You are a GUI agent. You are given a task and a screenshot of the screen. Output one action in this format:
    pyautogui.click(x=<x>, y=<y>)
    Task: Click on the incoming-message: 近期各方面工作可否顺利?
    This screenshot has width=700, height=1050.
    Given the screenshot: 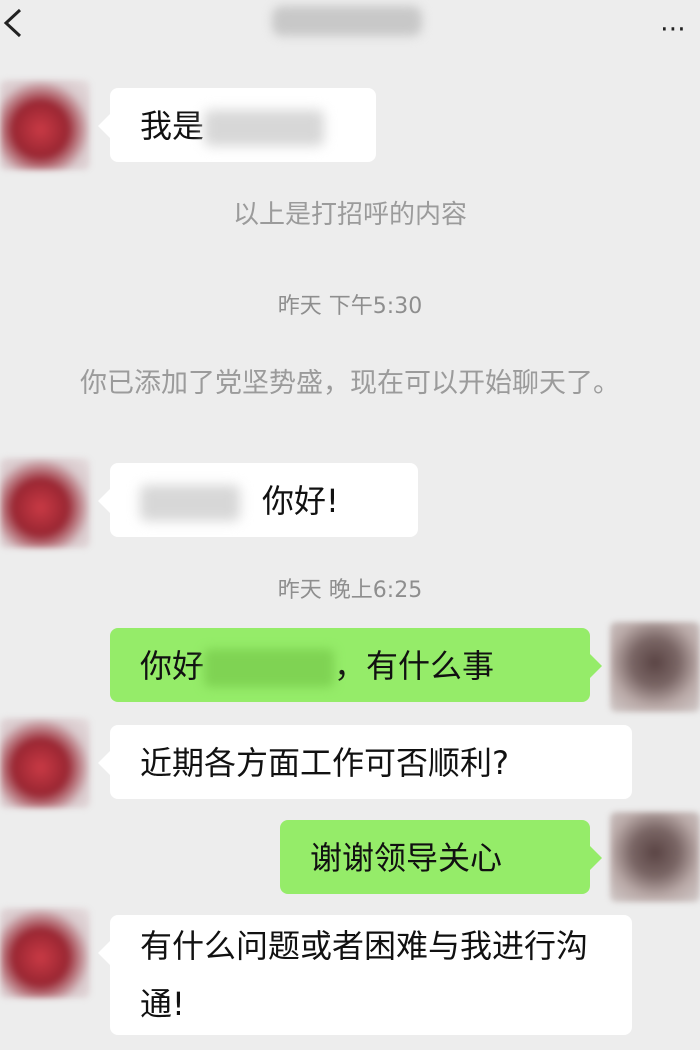 What is the action you would take?
    pyautogui.click(x=365, y=762)
    